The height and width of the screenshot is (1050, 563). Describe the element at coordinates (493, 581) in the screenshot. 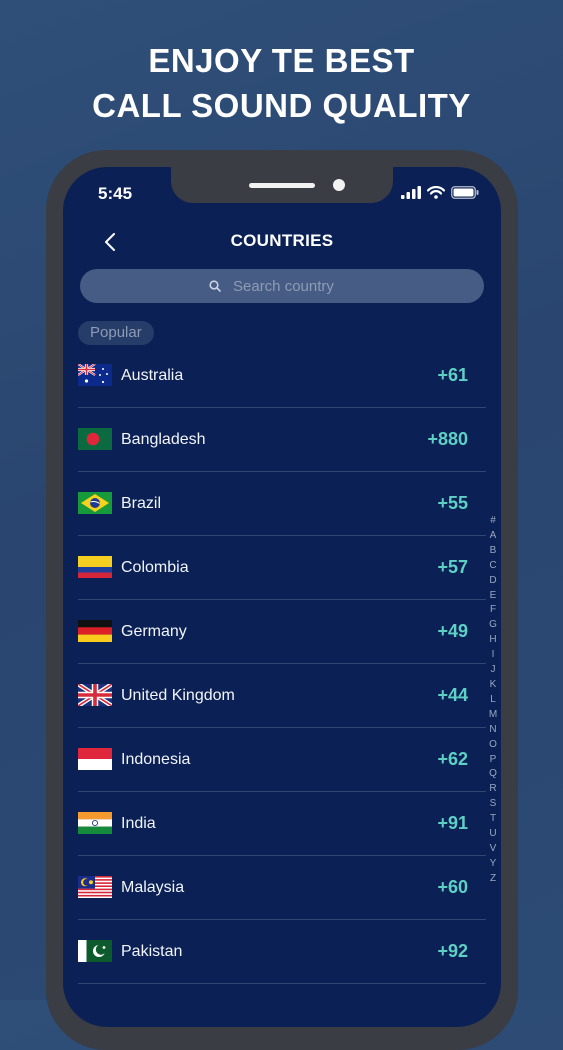

I see `alphabet-index-letter: D` at that location.